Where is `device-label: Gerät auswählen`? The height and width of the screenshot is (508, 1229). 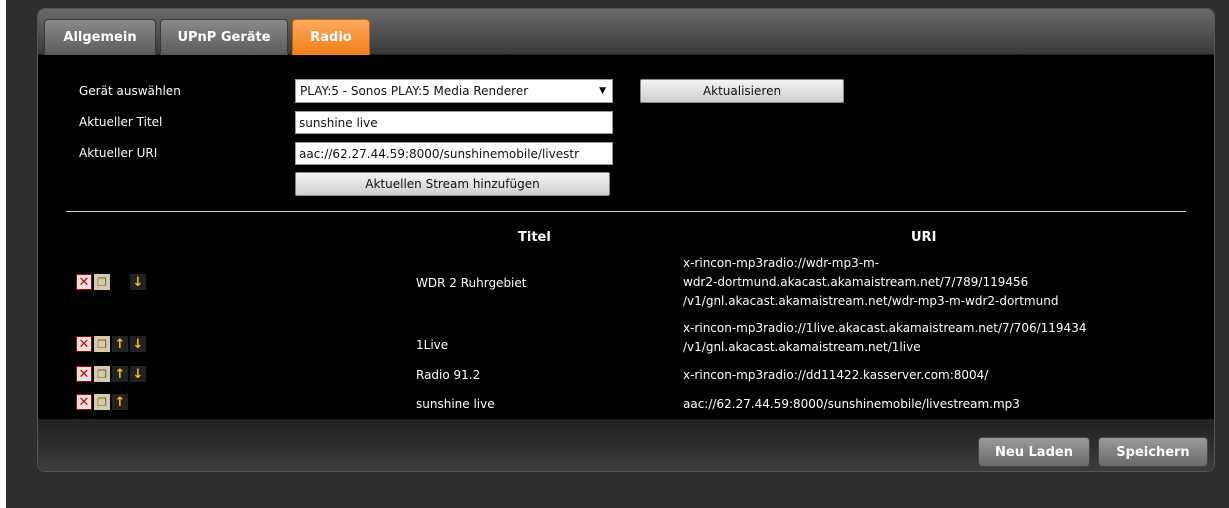 device-label: Gerät auswählen is located at coordinates (130, 91).